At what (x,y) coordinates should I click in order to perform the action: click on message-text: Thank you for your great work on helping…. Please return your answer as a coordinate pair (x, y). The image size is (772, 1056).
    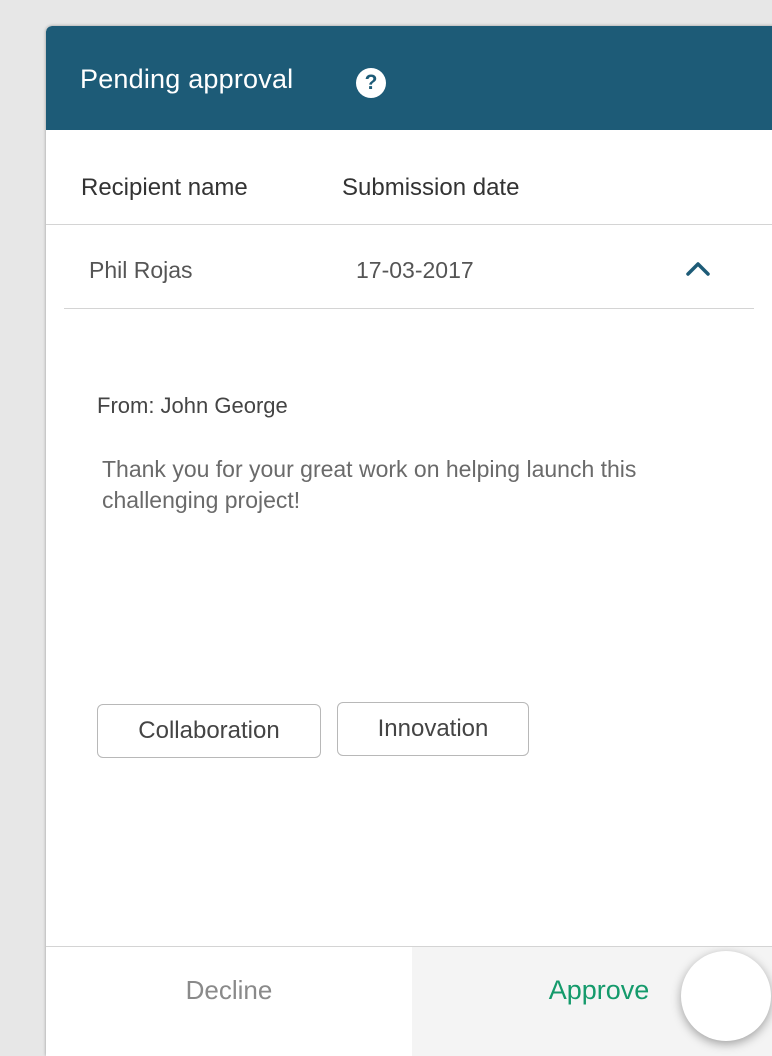
    Looking at the image, I should click on (369, 484).